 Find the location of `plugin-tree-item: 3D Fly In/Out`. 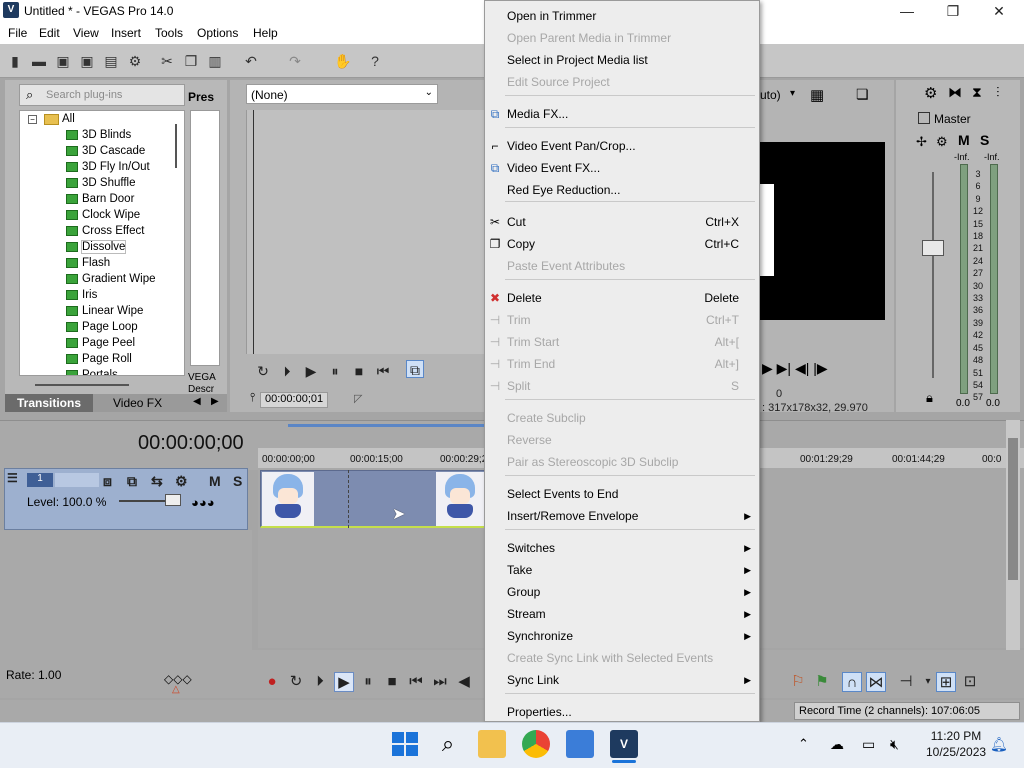

plugin-tree-item: 3D Fly In/Out is located at coordinates (102, 167).